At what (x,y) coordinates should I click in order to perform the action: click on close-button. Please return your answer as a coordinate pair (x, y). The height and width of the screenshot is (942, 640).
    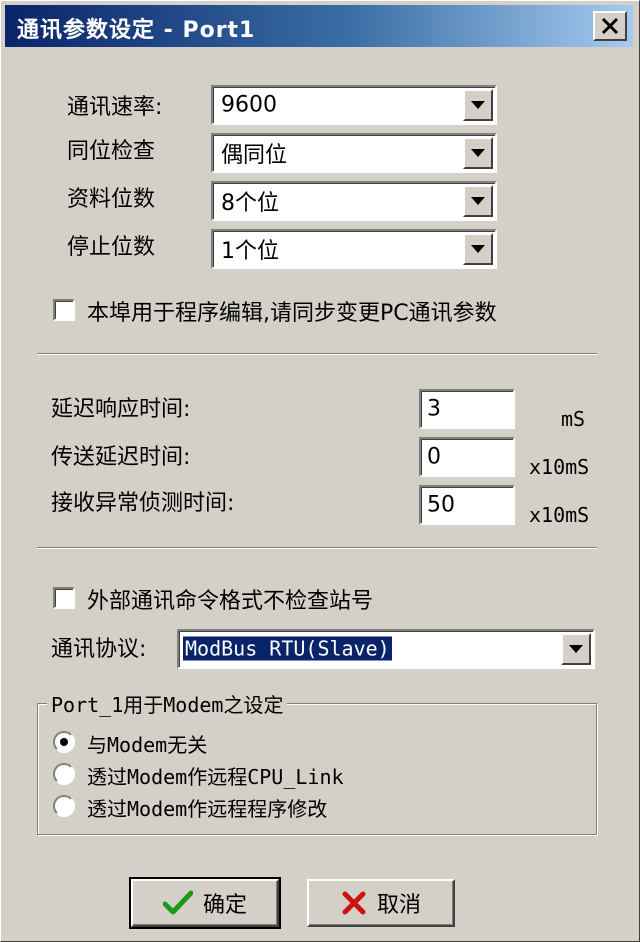
    Looking at the image, I should click on (610, 26).